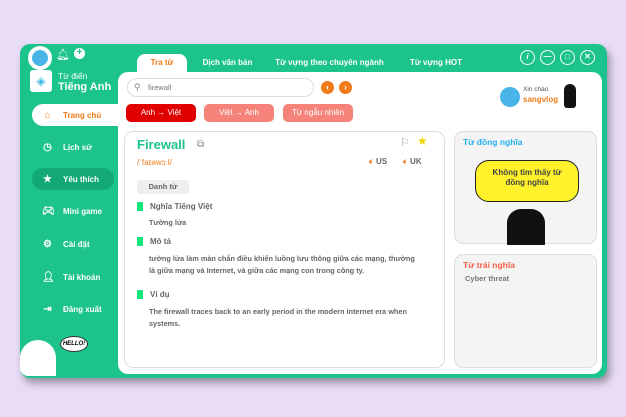 This screenshot has width=626, height=417. Describe the element at coordinates (162, 63) in the screenshot. I see `tab-tra-tu: Tra từ` at that location.